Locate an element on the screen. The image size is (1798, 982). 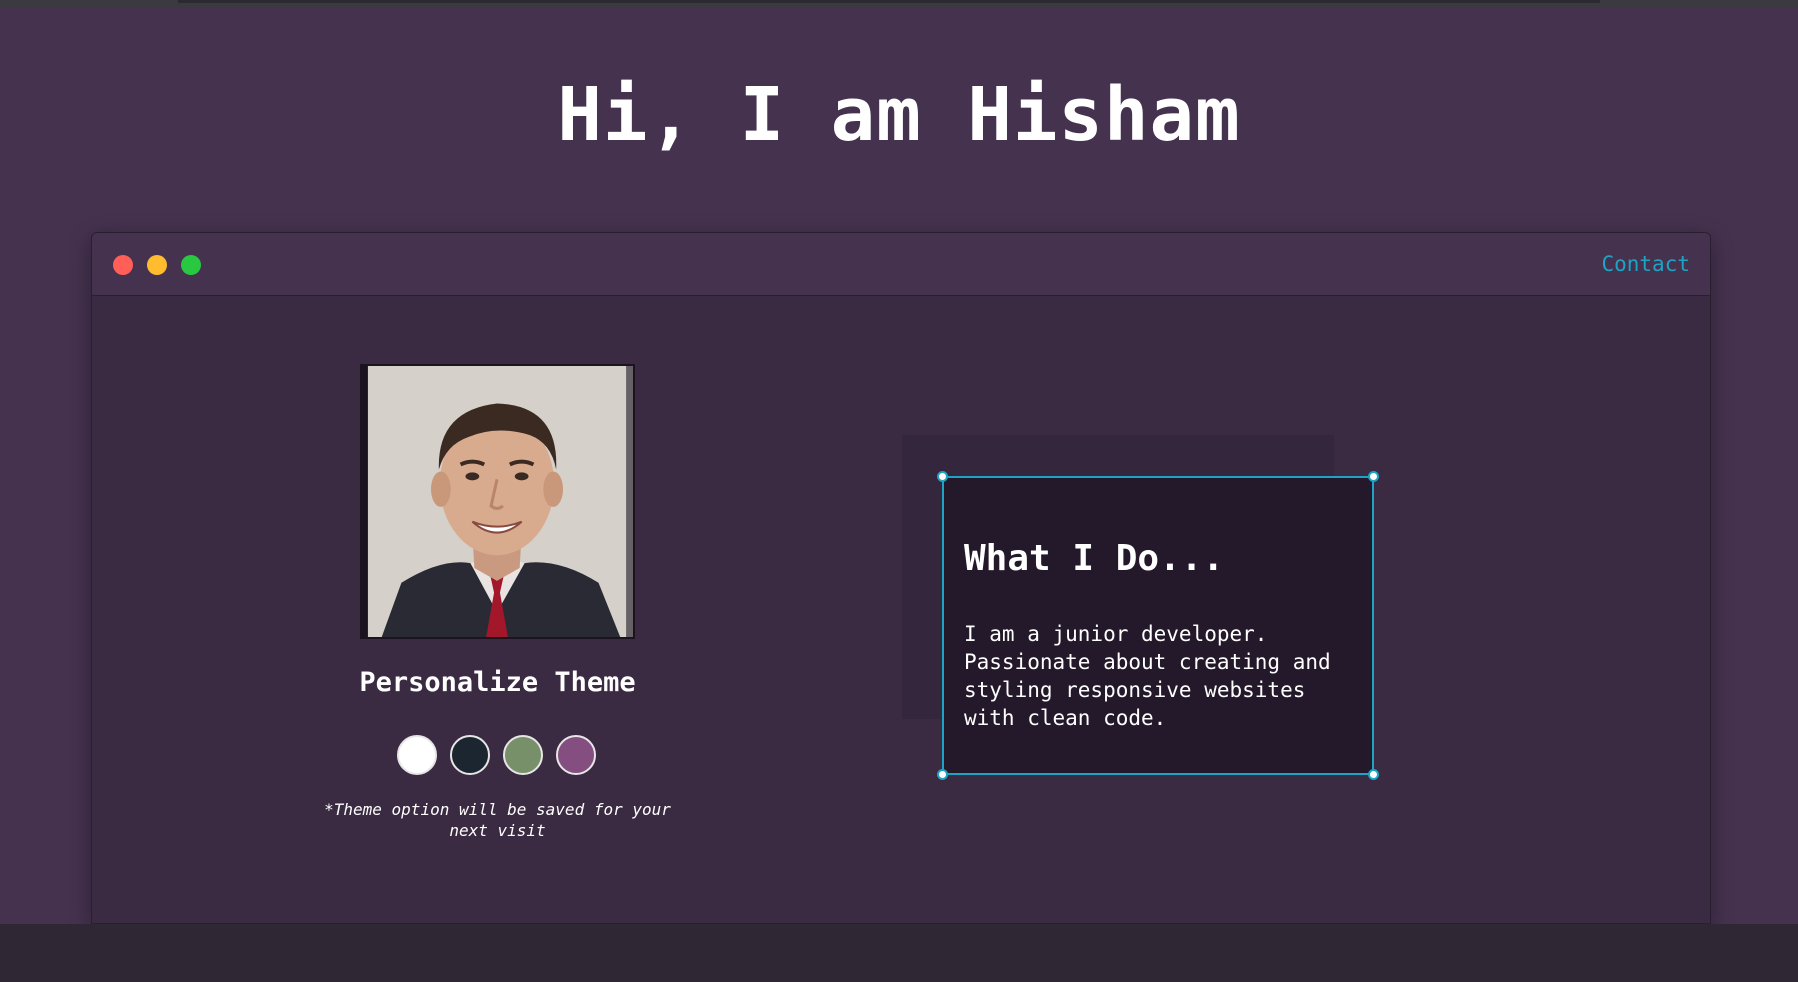
theme-swatch-blue is located at coordinates (470, 755).